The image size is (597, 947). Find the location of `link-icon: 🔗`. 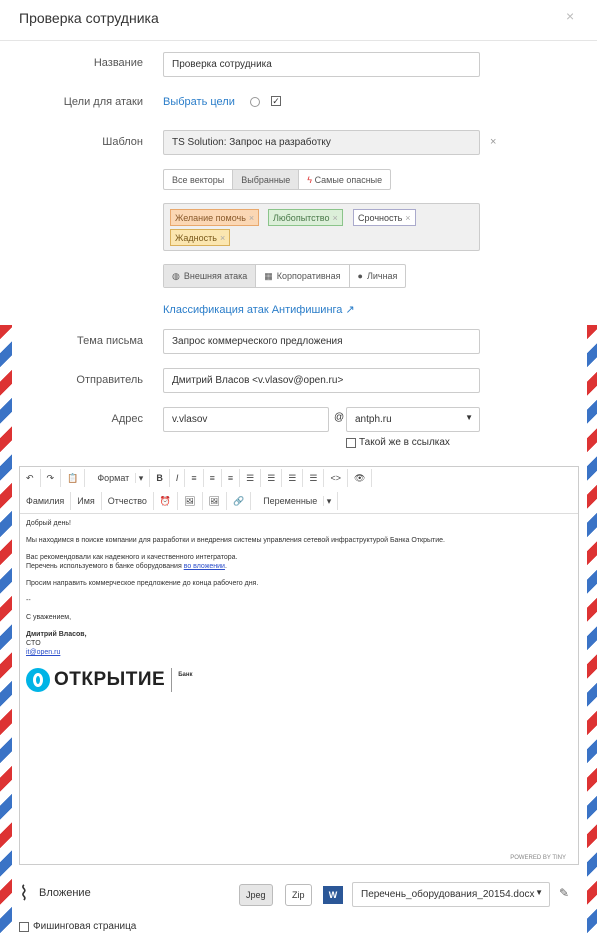

link-icon: 🔗 is located at coordinates (239, 501).